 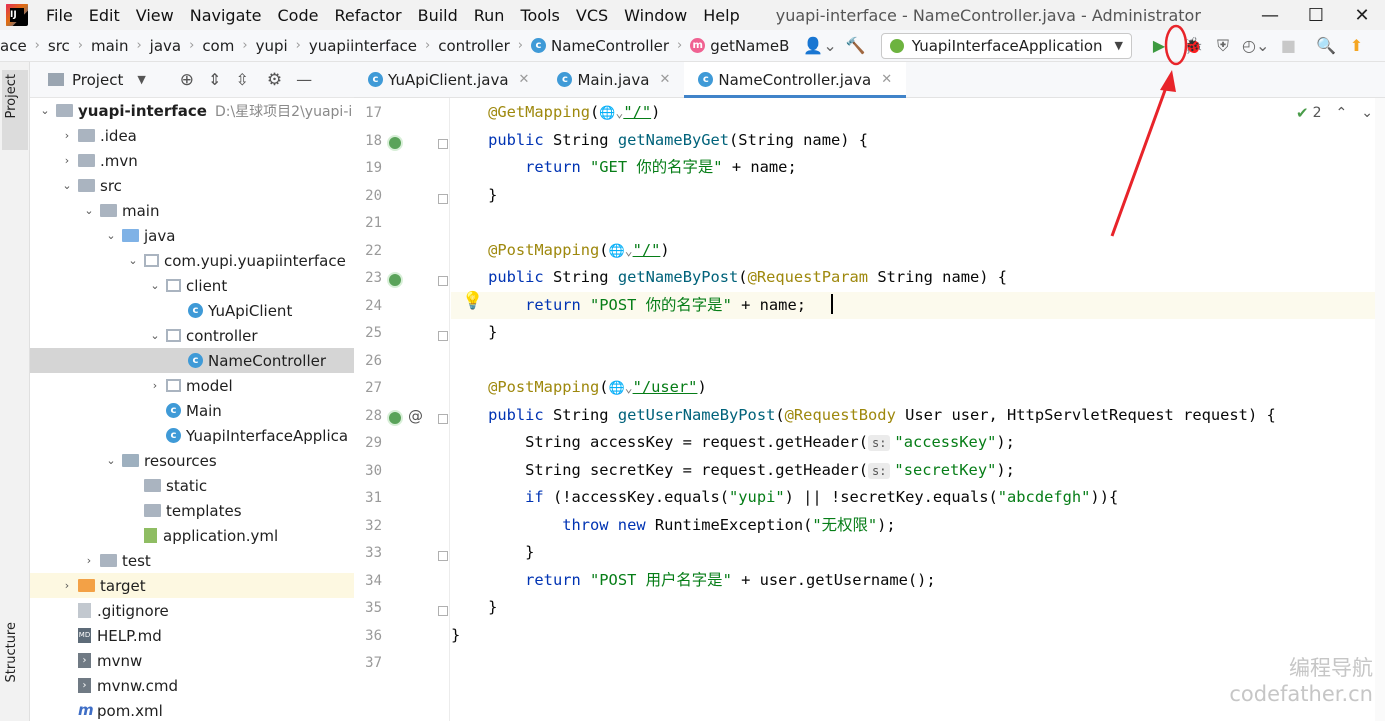 What do you see at coordinates (1288, 46) in the screenshot?
I see `stop-icon: ■` at bounding box center [1288, 46].